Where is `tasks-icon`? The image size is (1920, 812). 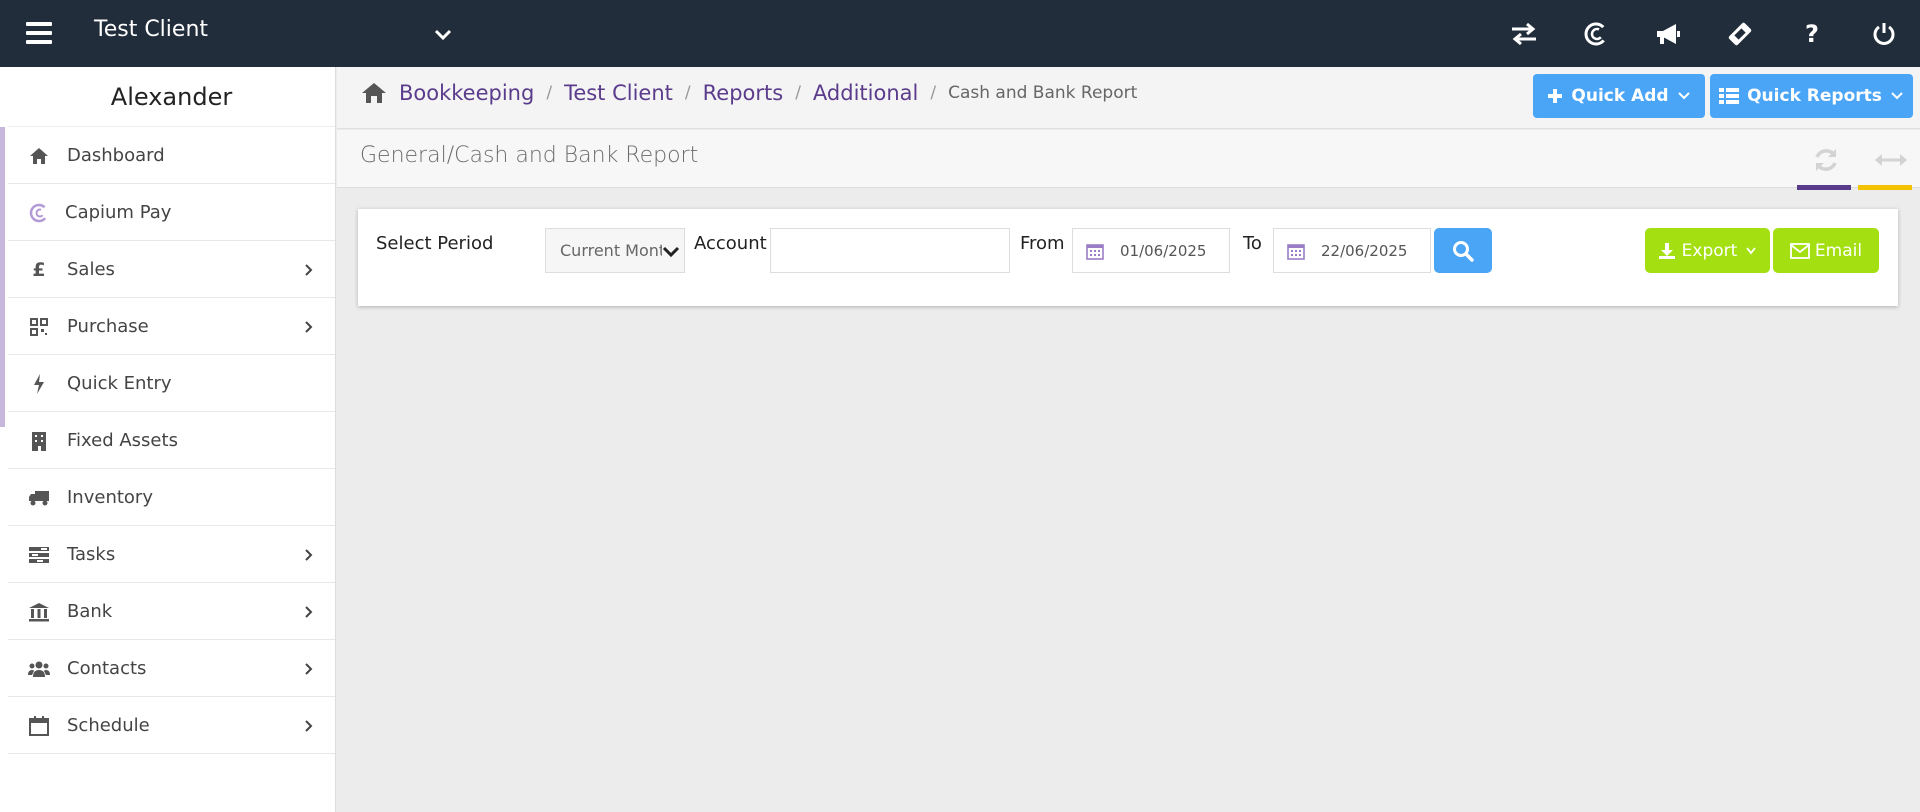 tasks-icon is located at coordinates (39, 555).